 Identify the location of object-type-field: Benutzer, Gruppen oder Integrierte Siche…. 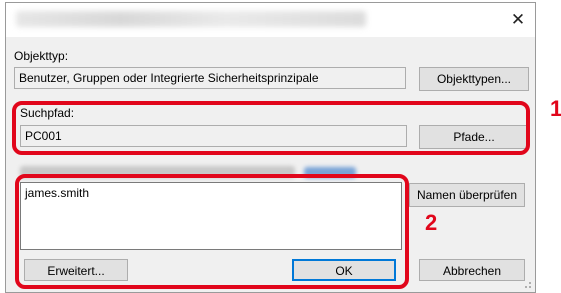
(210, 78).